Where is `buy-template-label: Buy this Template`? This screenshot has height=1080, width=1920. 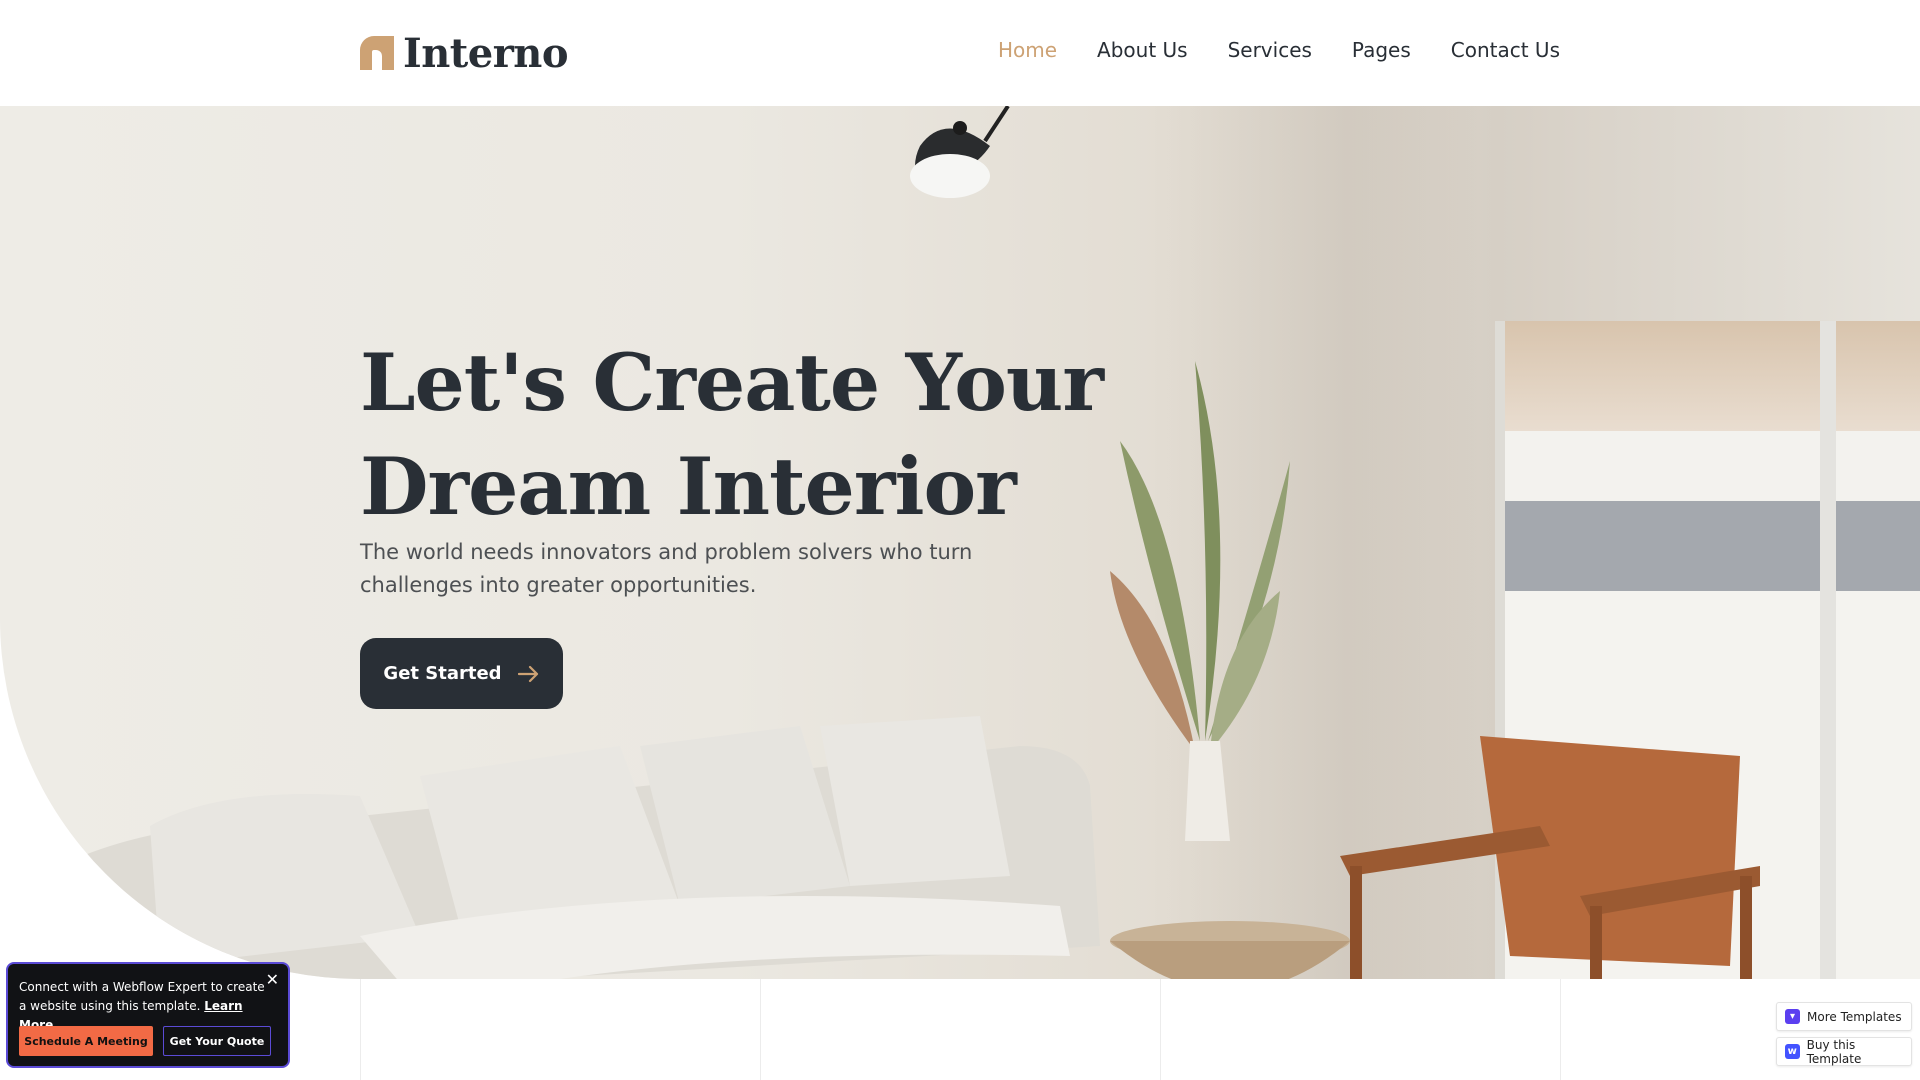 buy-template-label: Buy this Template is located at coordinates (1834, 1051).